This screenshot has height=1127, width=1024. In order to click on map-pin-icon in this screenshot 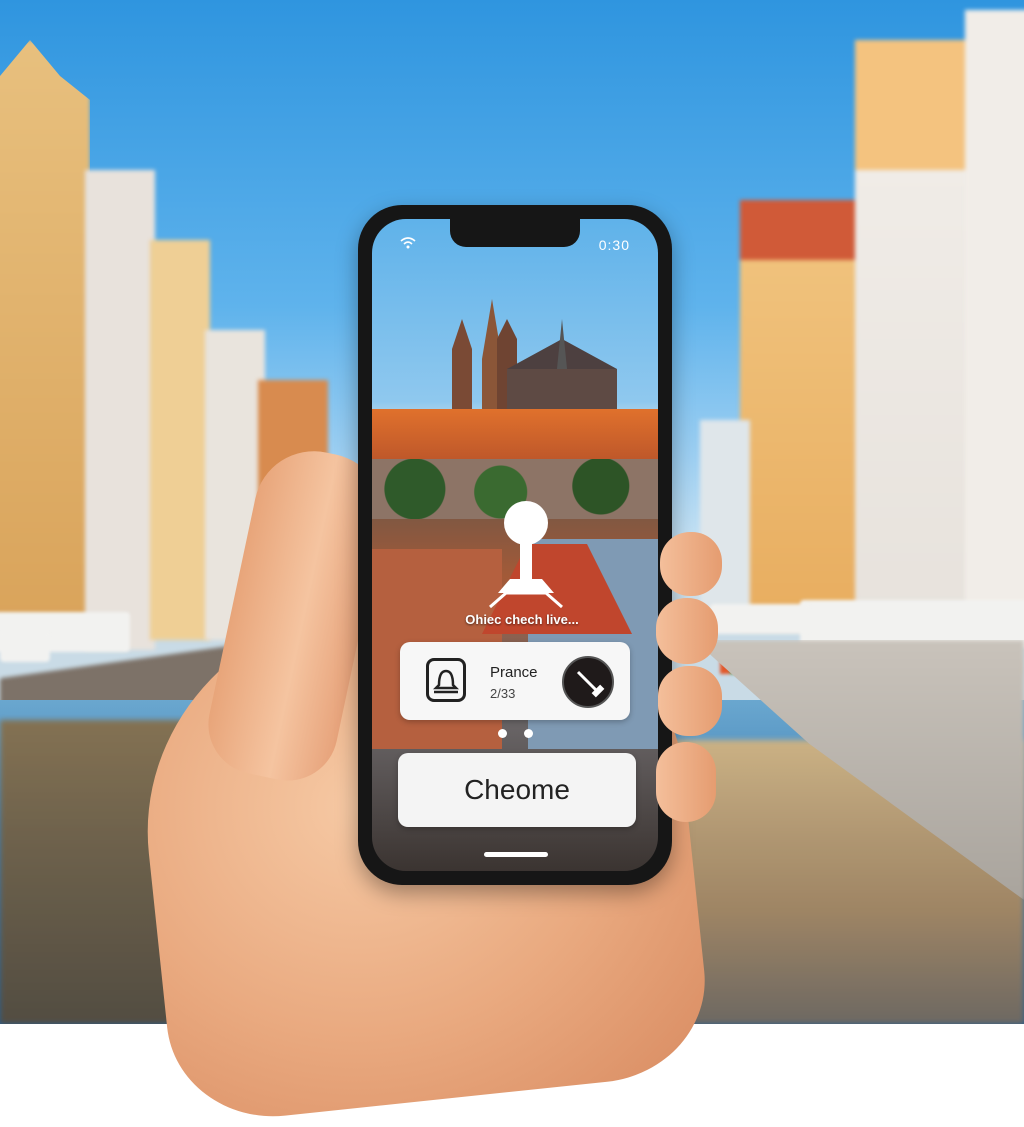, I will do `click(526, 555)`.